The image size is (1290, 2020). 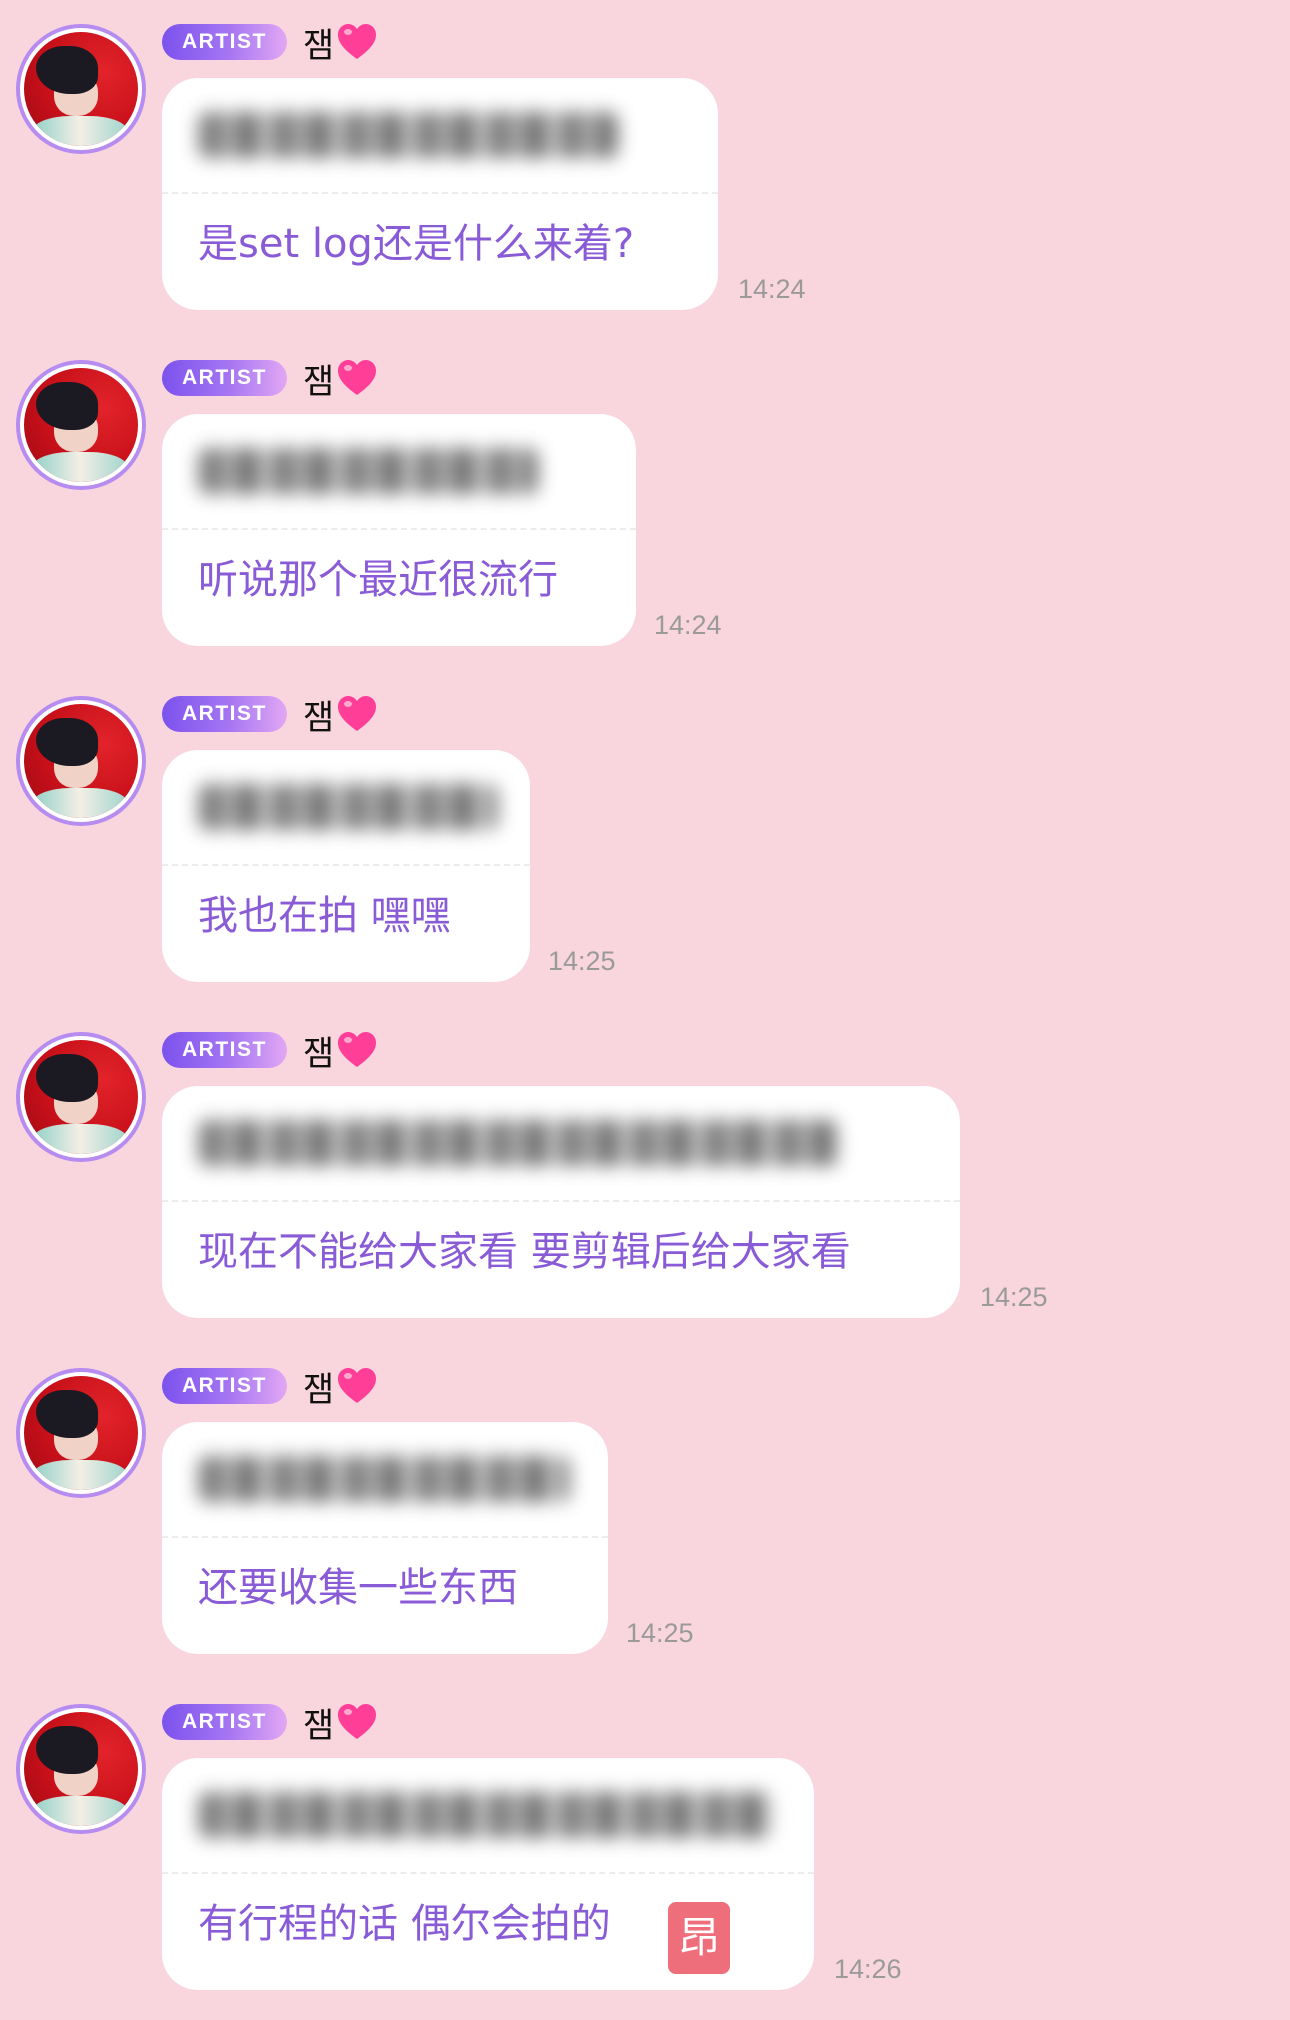 What do you see at coordinates (378, 580) in the screenshot?
I see `translated-text: 听说那个最近很流行` at bounding box center [378, 580].